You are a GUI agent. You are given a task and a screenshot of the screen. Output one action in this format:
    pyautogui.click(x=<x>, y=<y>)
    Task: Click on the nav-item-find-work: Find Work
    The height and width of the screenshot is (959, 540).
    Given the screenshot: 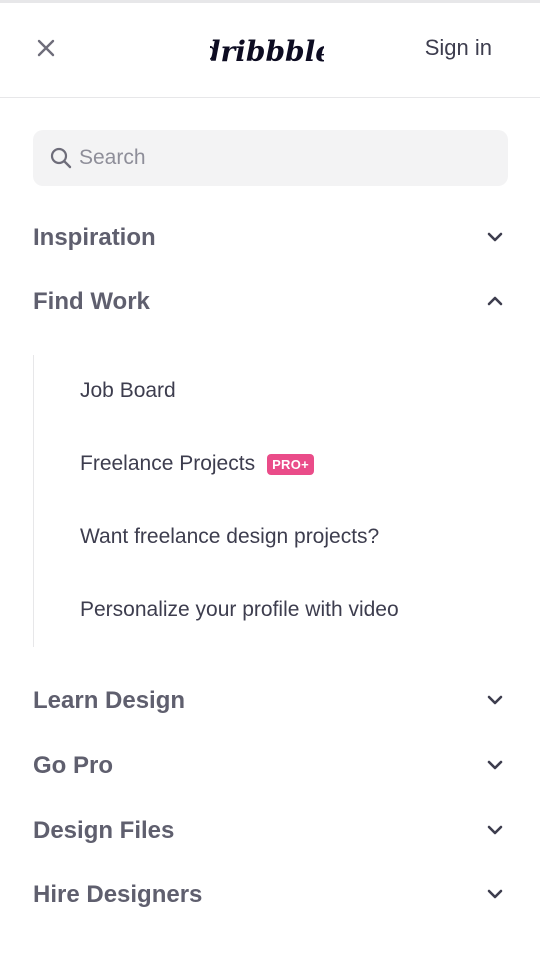 What is the action you would take?
    pyautogui.click(x=270, y=302)
    